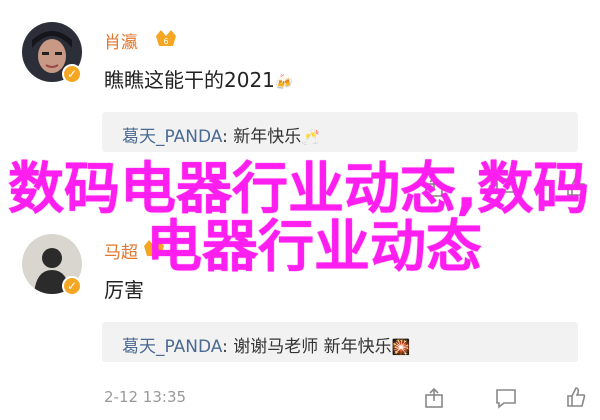  What do you see at coordinates (284, 81) in the screenshot?
I see `beer-mug-emoji: 🍻` at bounding box center [284, 81].